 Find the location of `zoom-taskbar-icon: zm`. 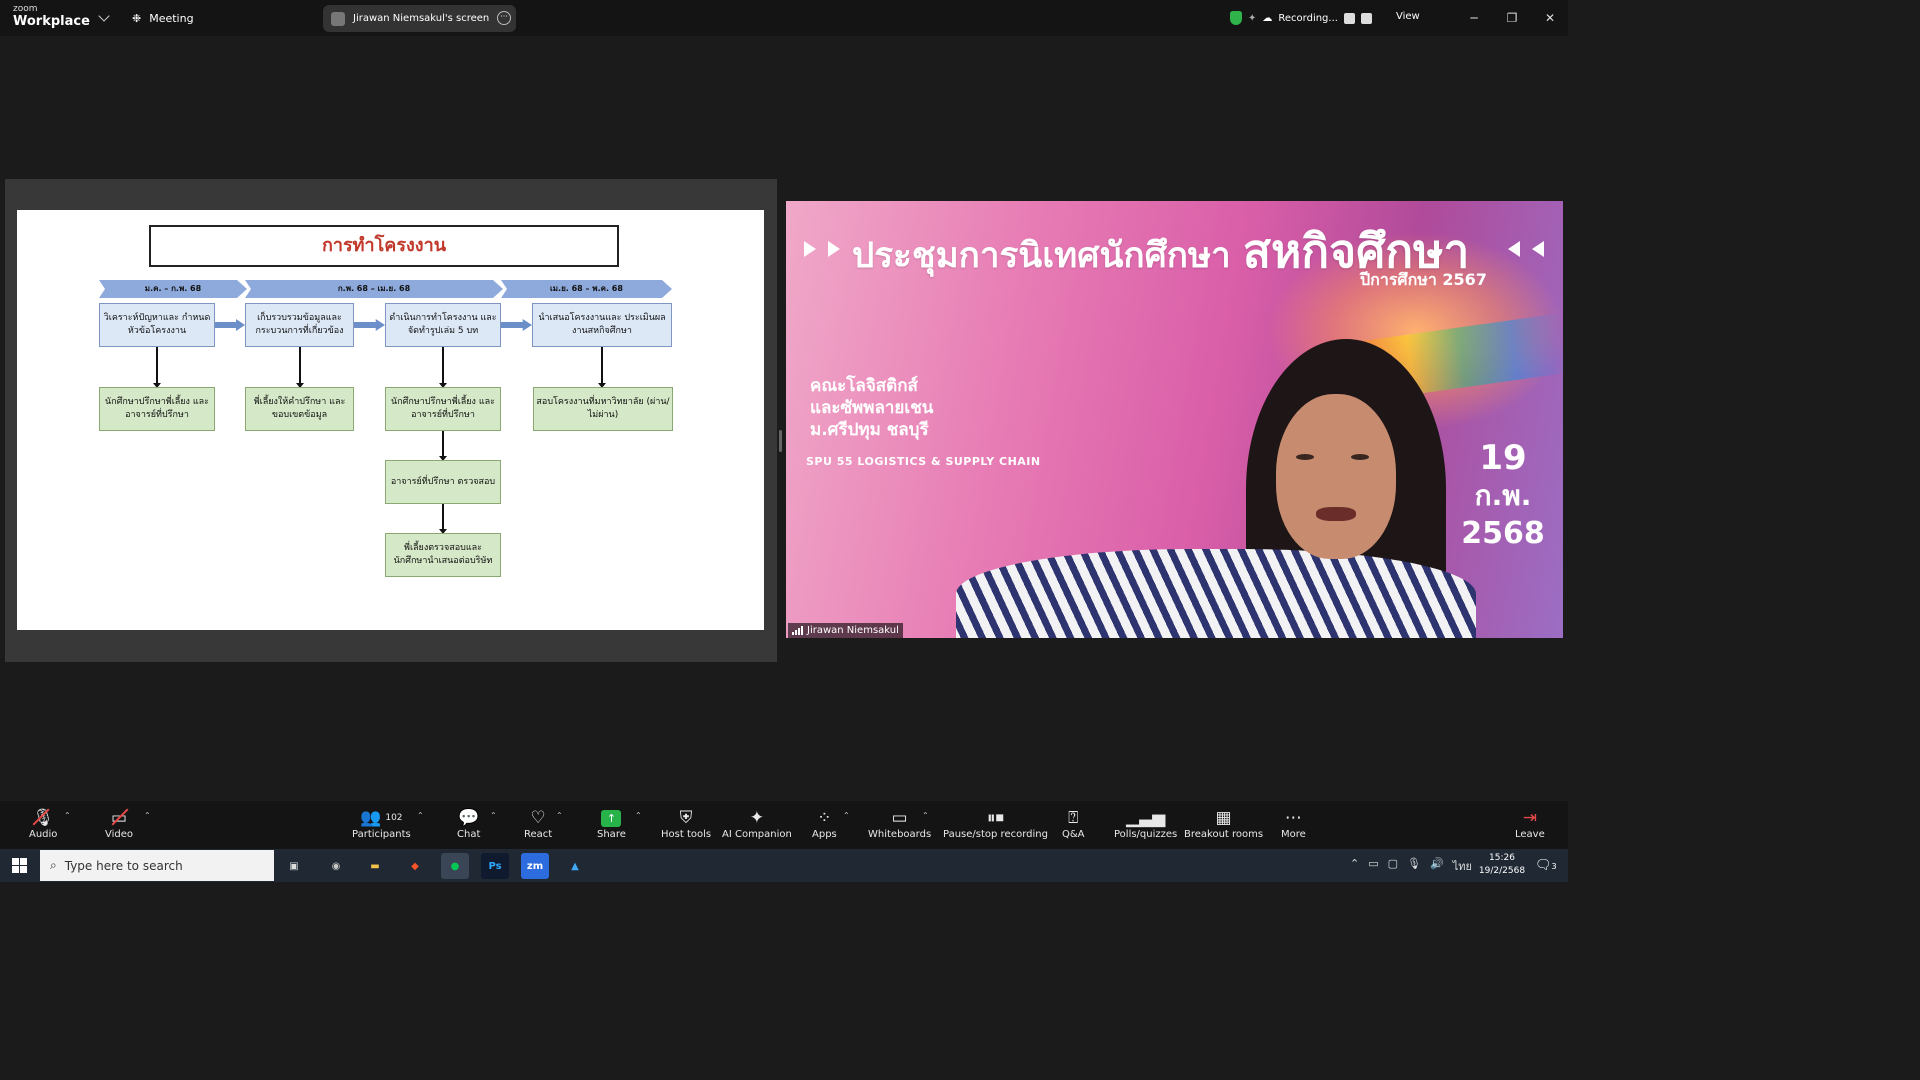

zoom-taskbar-icon: zm is located at coordinates (535, 866).